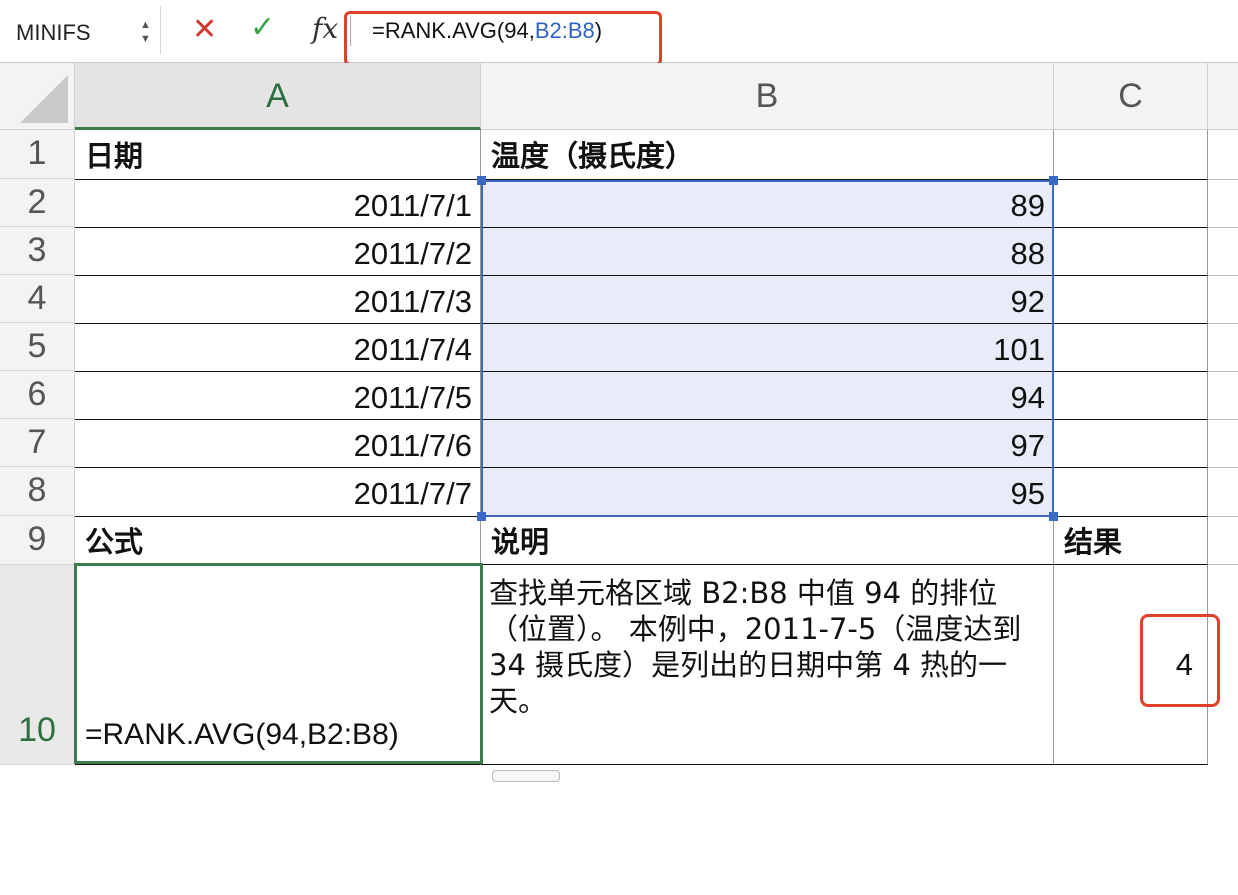 The height and width of the screenshot is (895, 1238). Describe the element at coordinates (325, 28) in the screenshot. I see `insert-function-icon: fx` at that location.